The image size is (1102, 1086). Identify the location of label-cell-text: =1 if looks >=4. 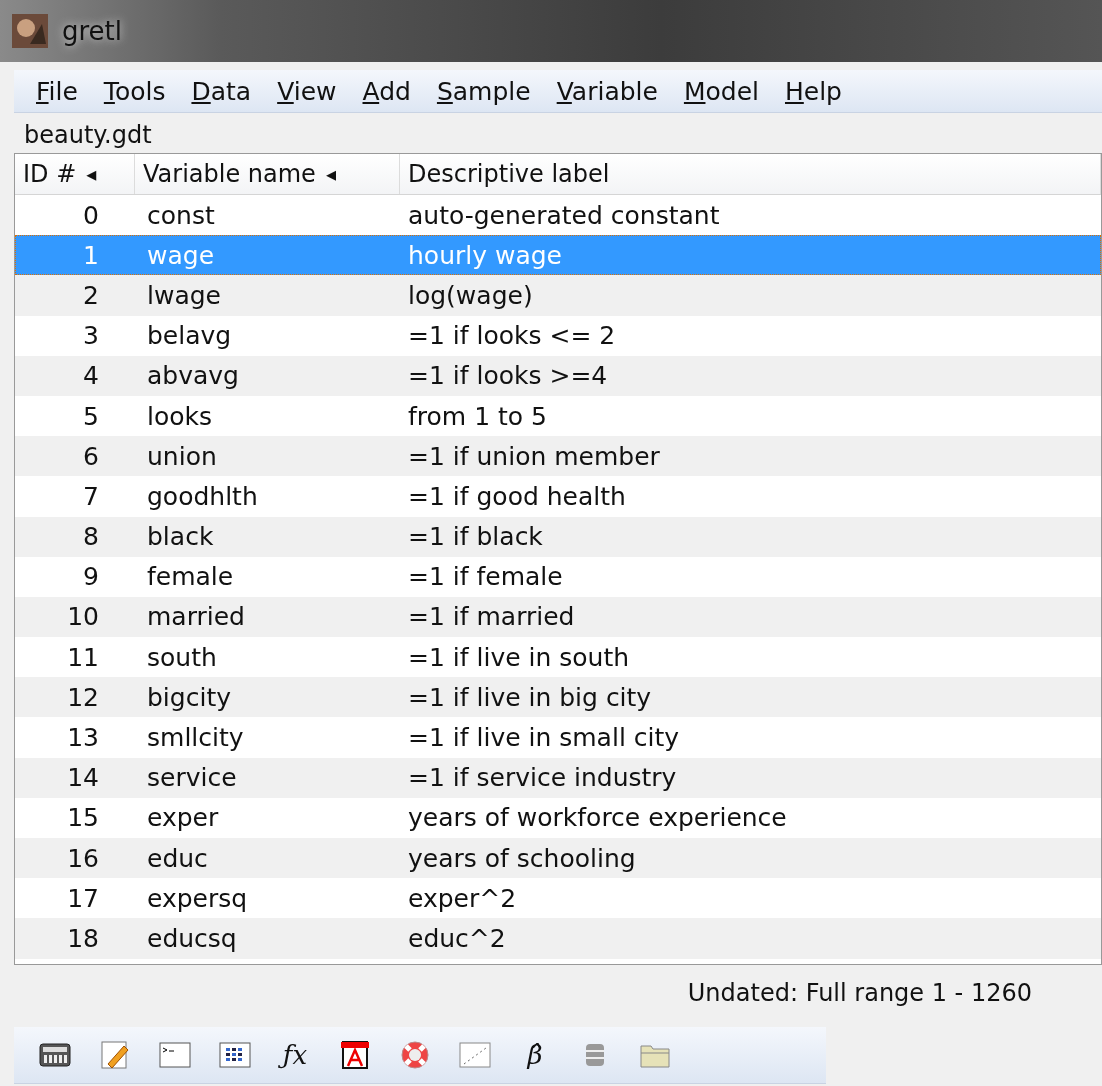
(508, 376).